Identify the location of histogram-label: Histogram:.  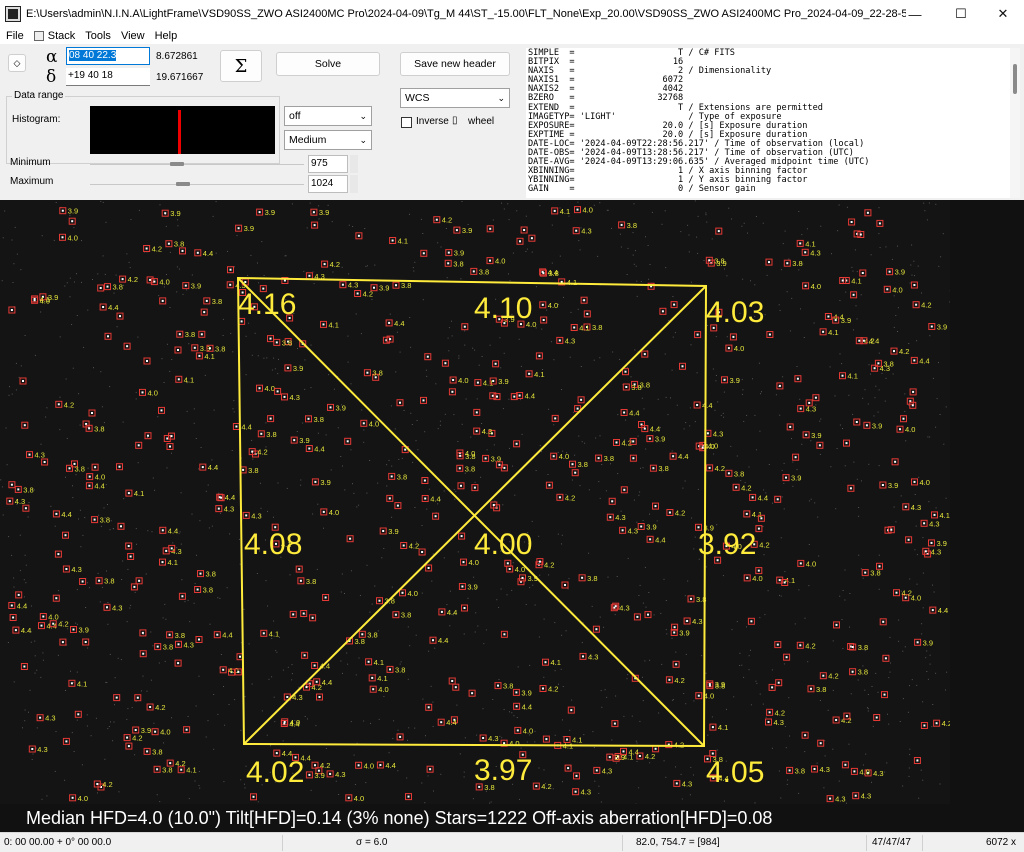
(36, 119).